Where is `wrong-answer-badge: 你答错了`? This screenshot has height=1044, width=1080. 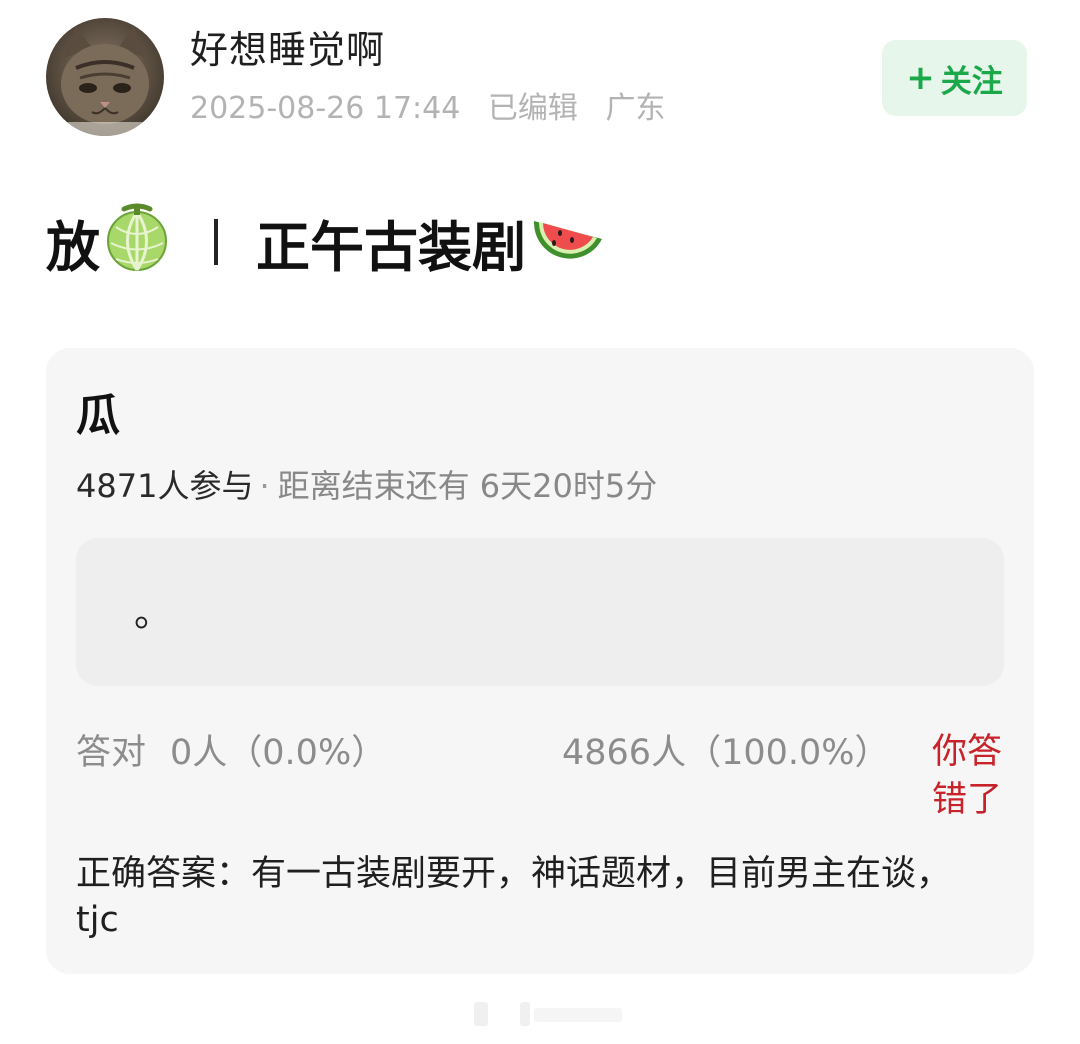
wrong-answer-badge: 你答错了 is located at coordinates (966, 776).